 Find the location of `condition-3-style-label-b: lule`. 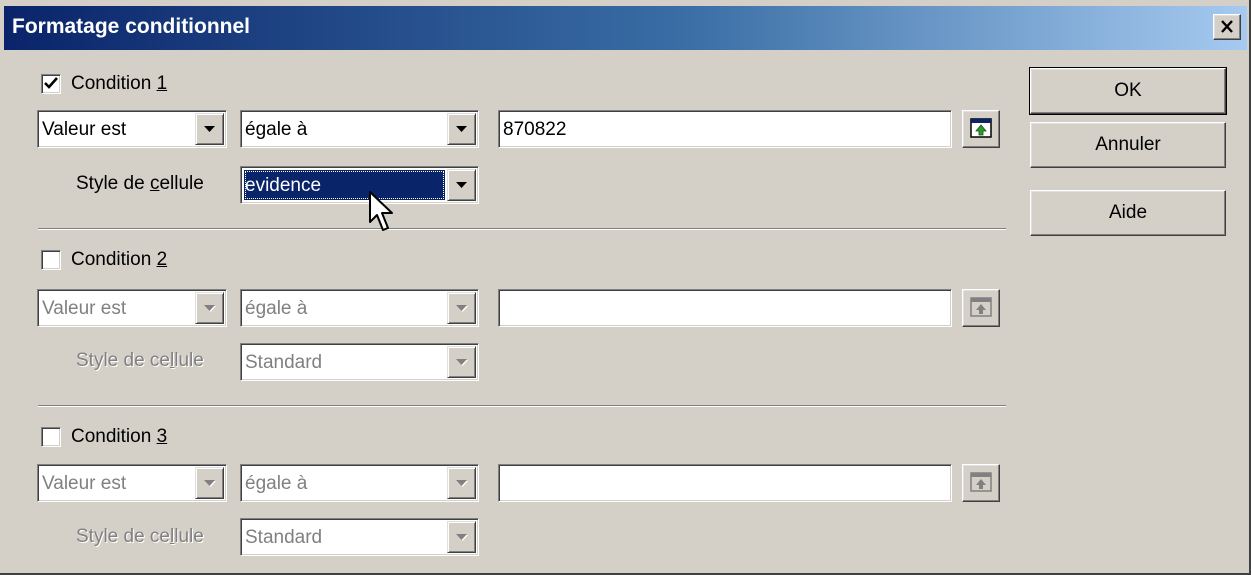

condition-3-style-label-b: lule is located at coordinates (189, 536).